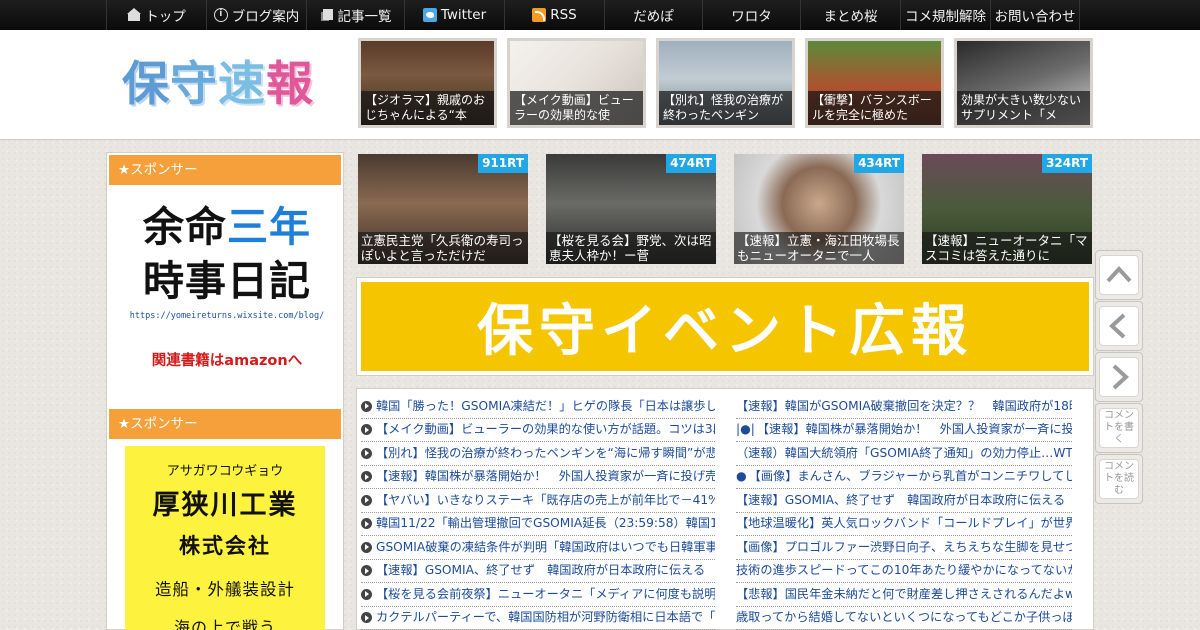 The height and width of the screenshot is (630, 1200). What do you see at coordinates (227, 359) in the screenshot?
I see `amazon-link: 関連書籍はamazonへ` at bounding box center [227, 359].